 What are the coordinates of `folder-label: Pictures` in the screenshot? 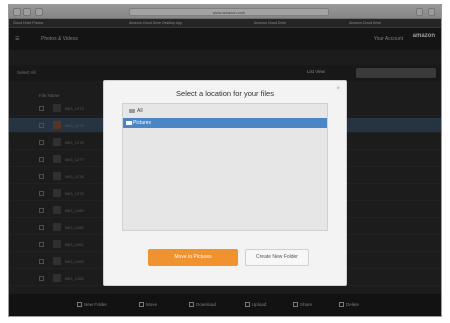 It's located at (142, 123).